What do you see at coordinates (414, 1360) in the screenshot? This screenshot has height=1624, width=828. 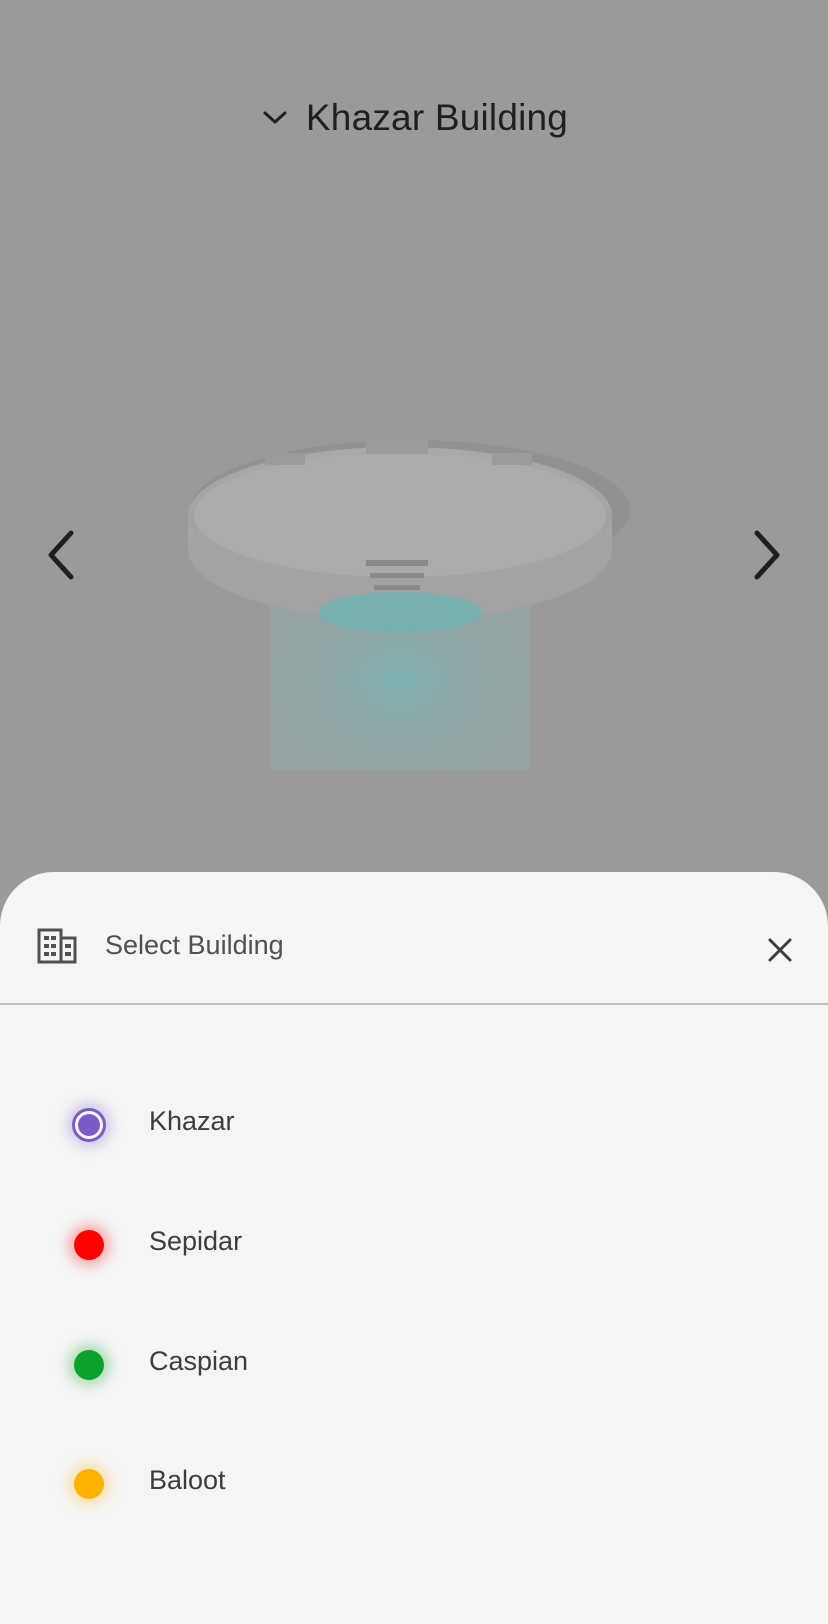 I see `list-item-caspian: Caspian` at bounding box center [414, 1360].